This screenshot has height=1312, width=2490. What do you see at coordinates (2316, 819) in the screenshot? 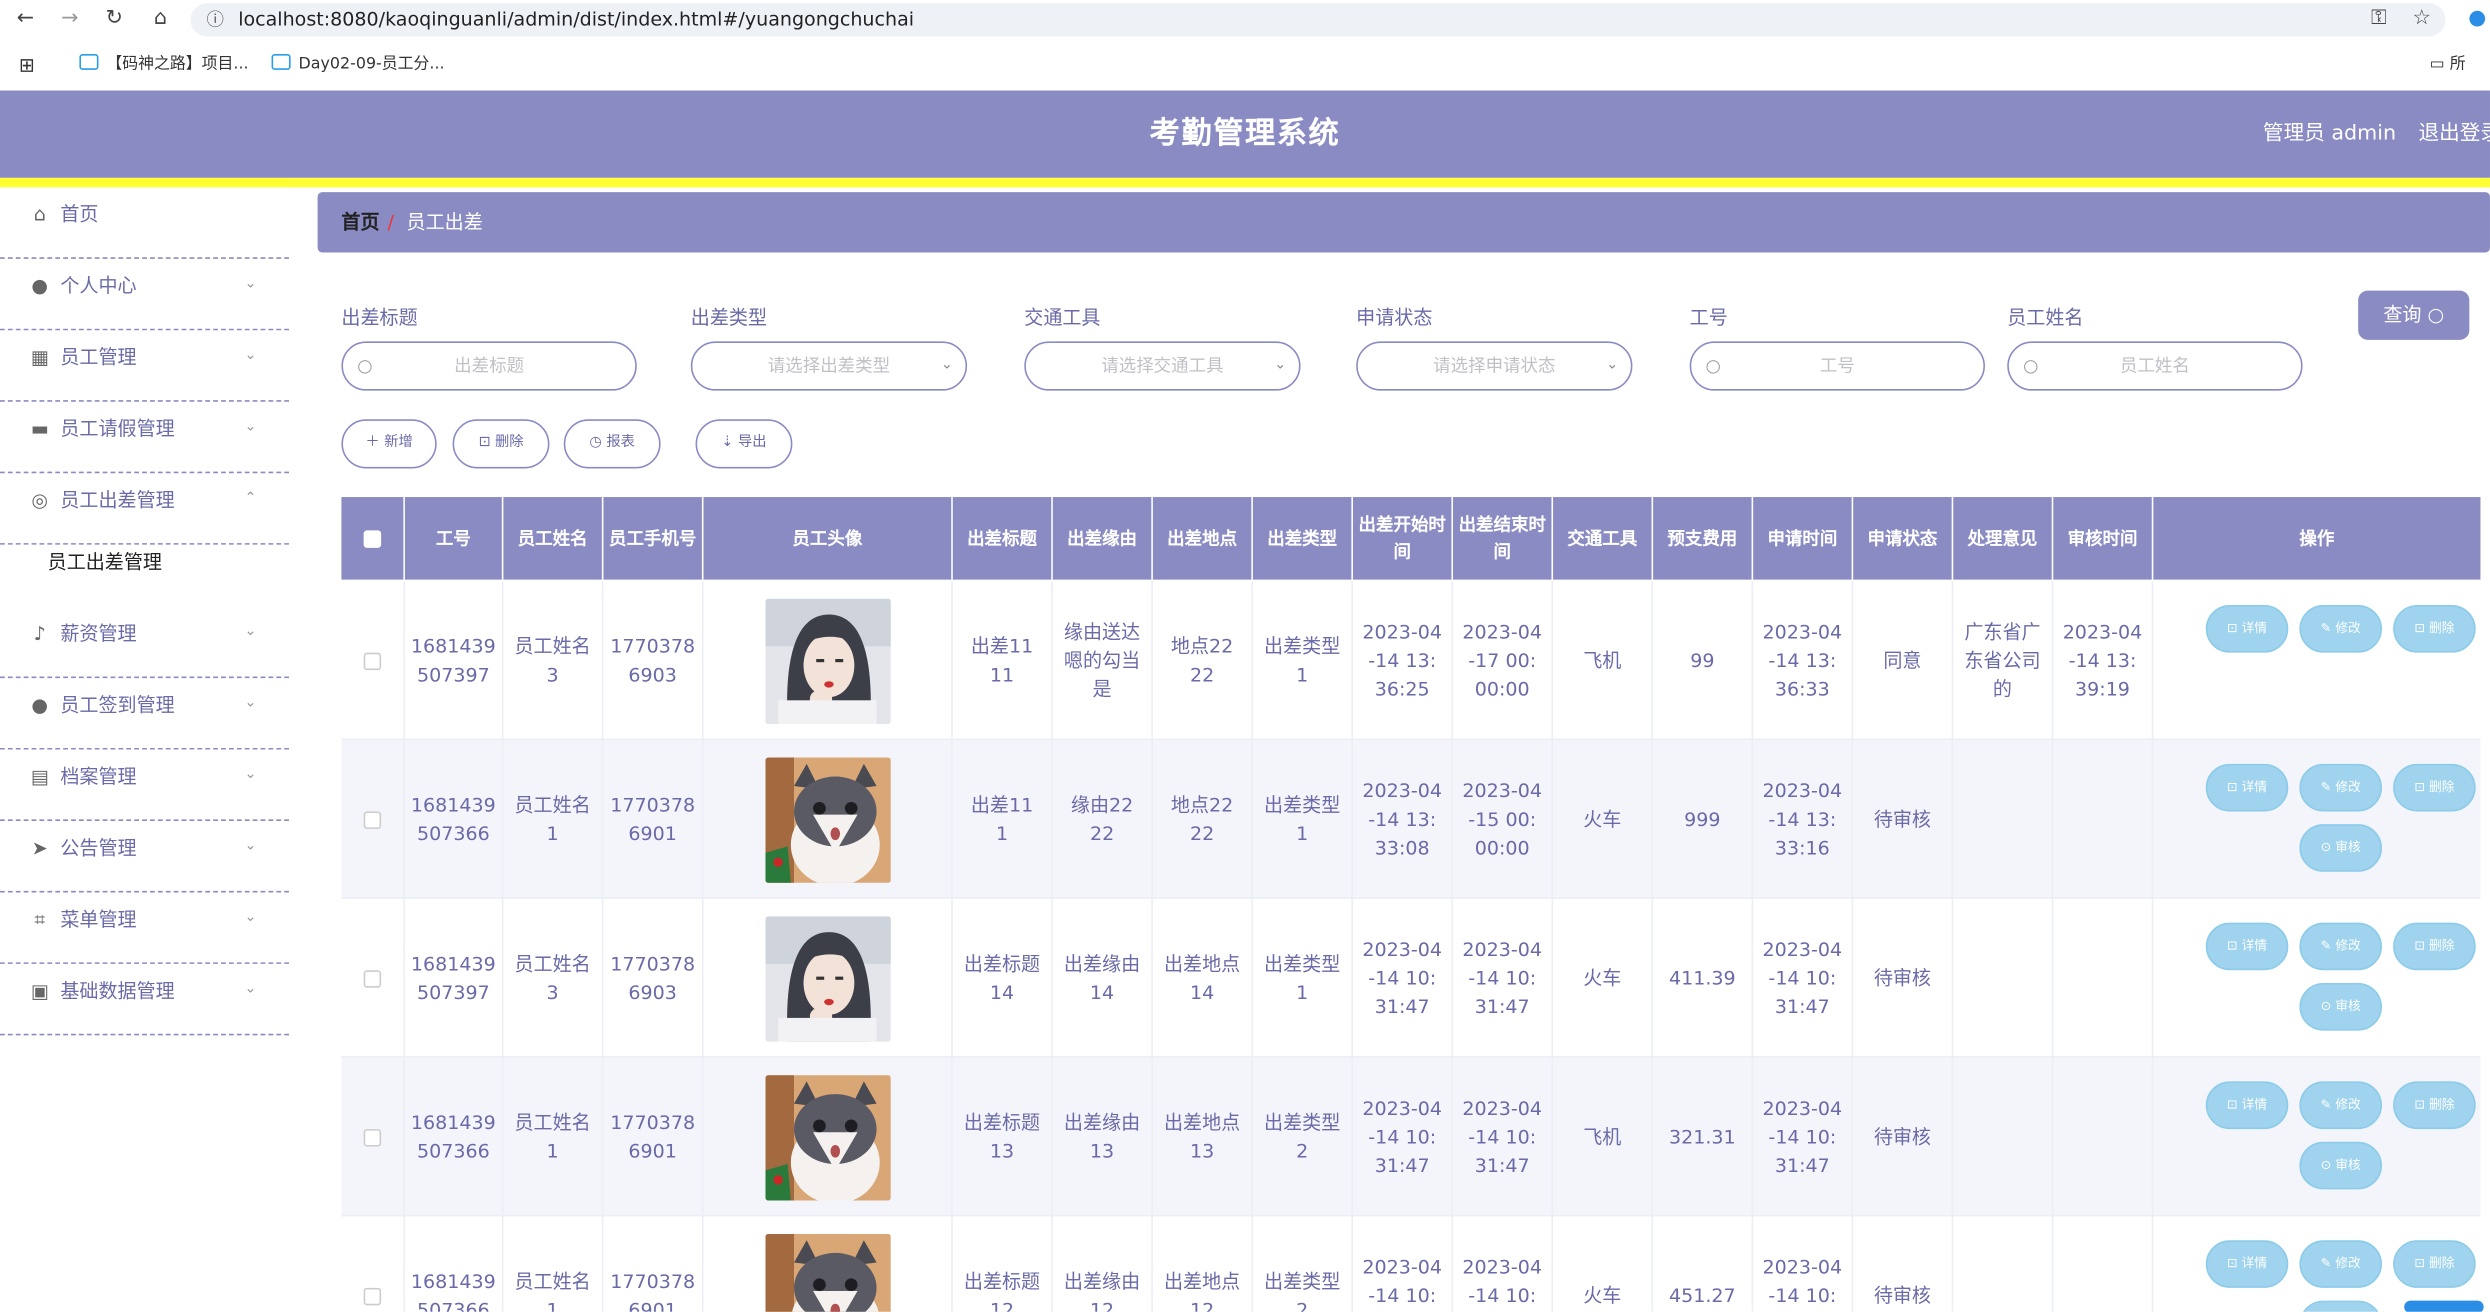
I see `row-actions: ⊡ 详情✎ 修改⊡ 删除⊙ 审核` at bounding box center [2316, 819].